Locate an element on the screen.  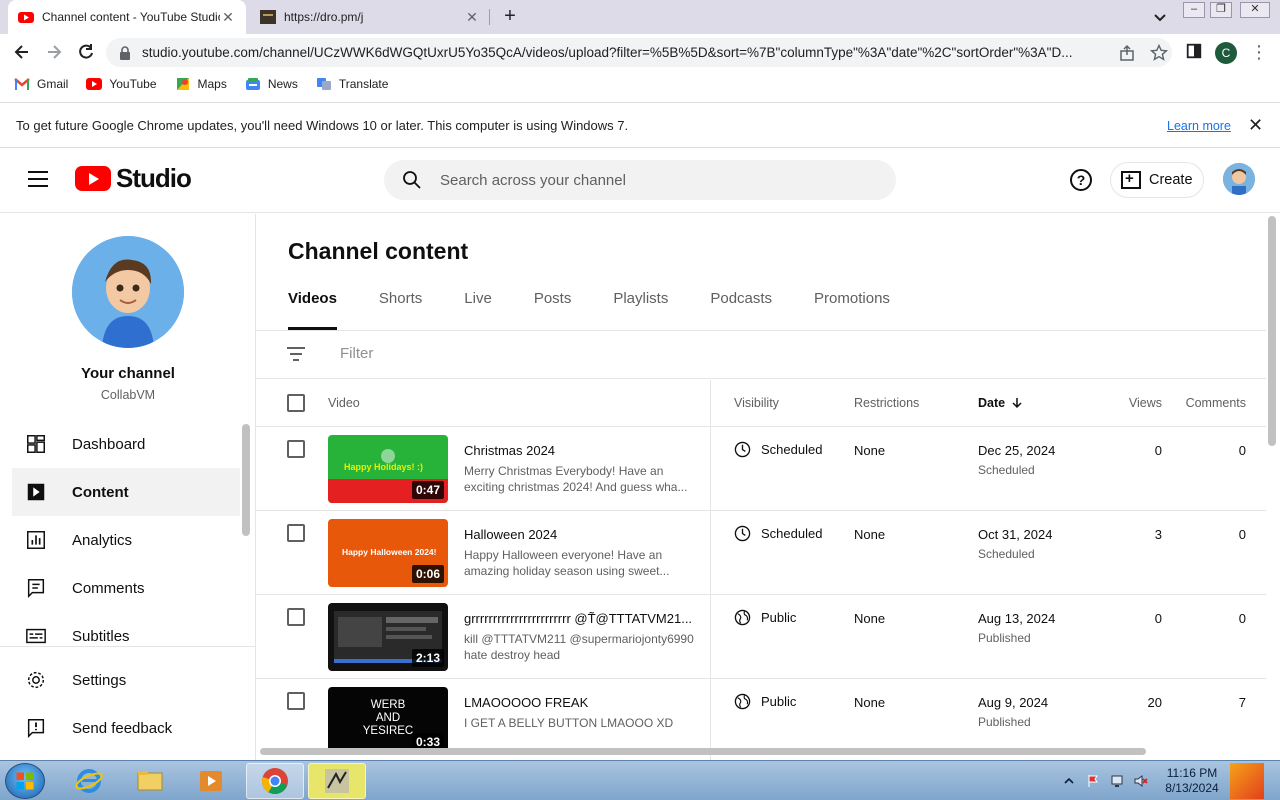
views-cell: 0 is located at coordinates (1158, 450).